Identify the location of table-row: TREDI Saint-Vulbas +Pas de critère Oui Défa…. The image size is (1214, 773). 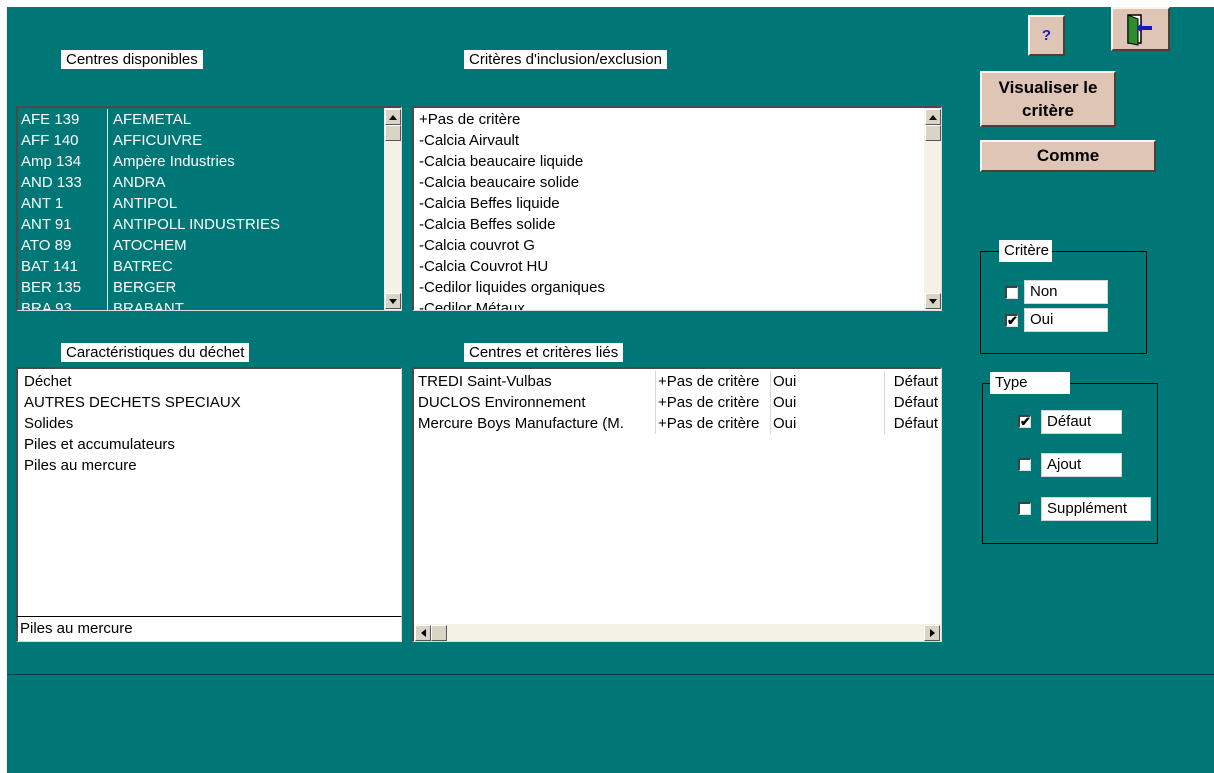
(677, 381).